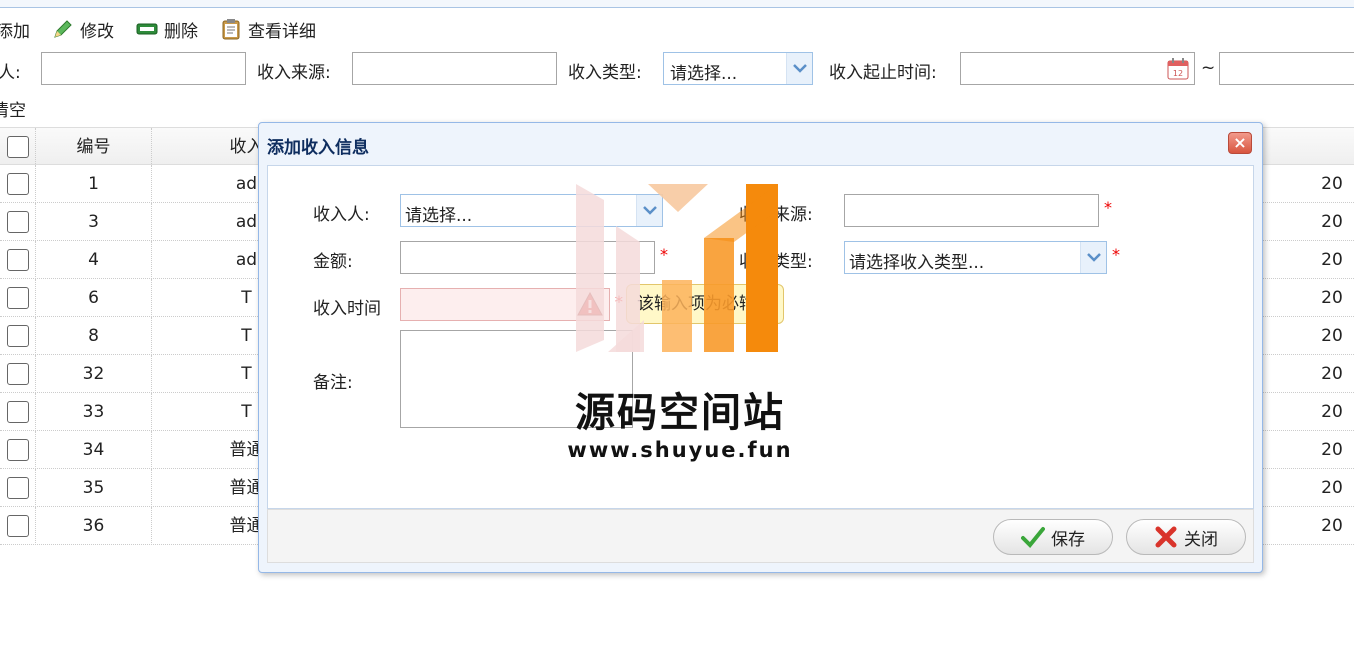 The width and height of the screenshot is (1354, 651). What do you see at coordinates (1186, 537) in the screenshot?
I see `close-button: 关闭` at bounding box center [1186, 537].